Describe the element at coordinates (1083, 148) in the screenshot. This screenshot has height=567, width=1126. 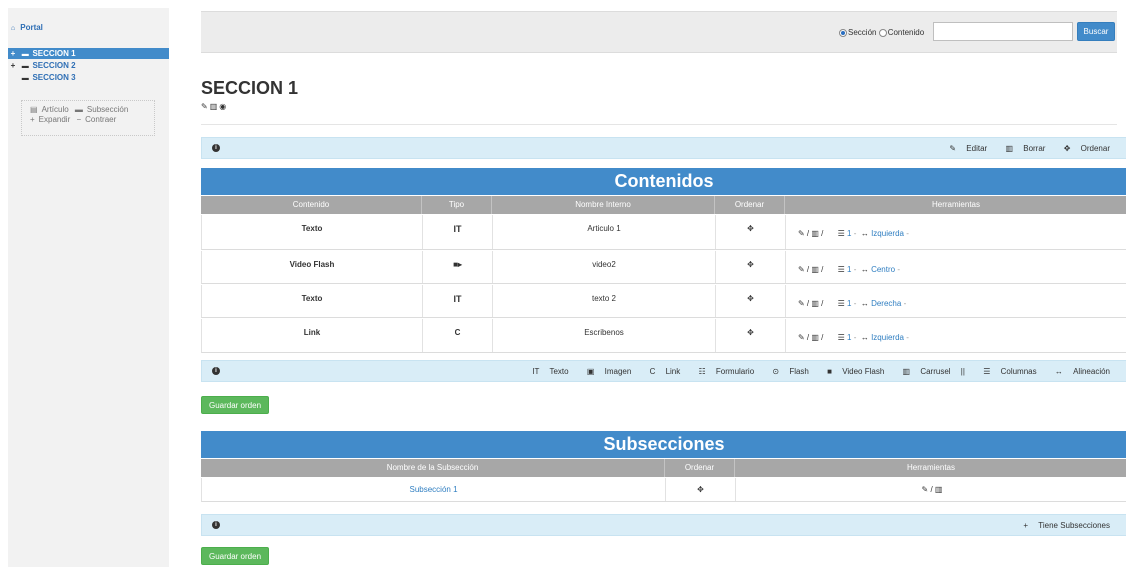
I see `order-button: ✥ Ordenar` at that location.